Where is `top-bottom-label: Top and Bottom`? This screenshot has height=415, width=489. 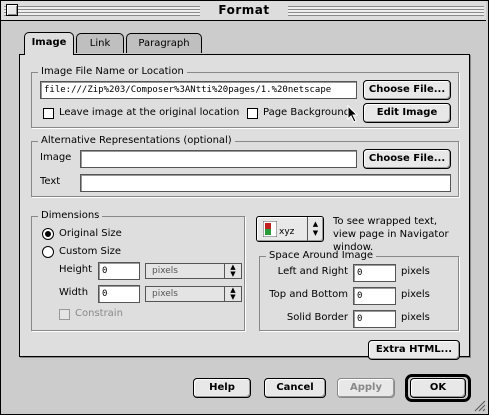 top-bottom-label: Top and Bottom is located at coordinates (308, 294).